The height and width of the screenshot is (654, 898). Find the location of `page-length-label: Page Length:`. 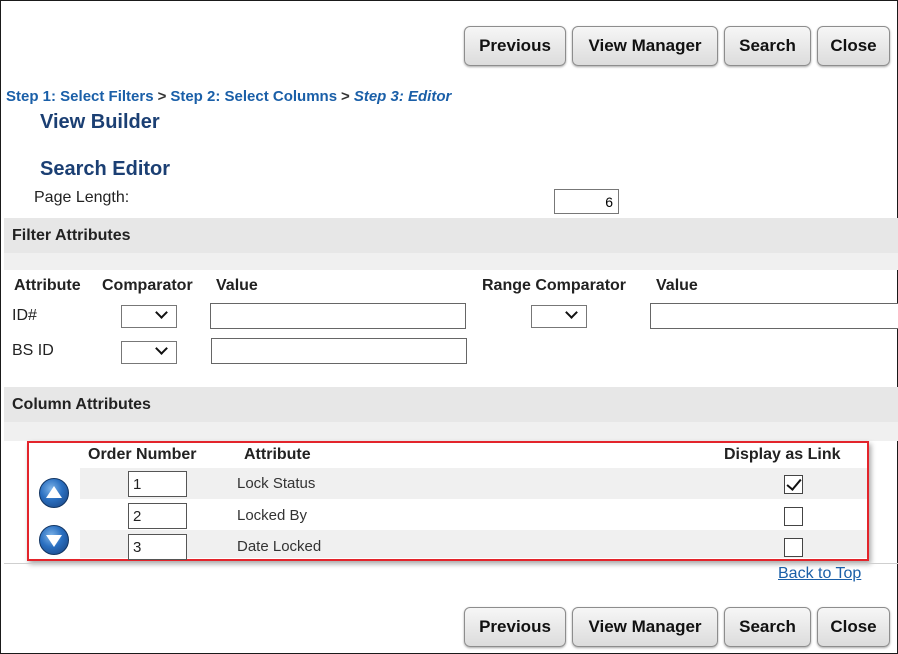

page-length-label: Page Length: is located at coordinates (82, 197).